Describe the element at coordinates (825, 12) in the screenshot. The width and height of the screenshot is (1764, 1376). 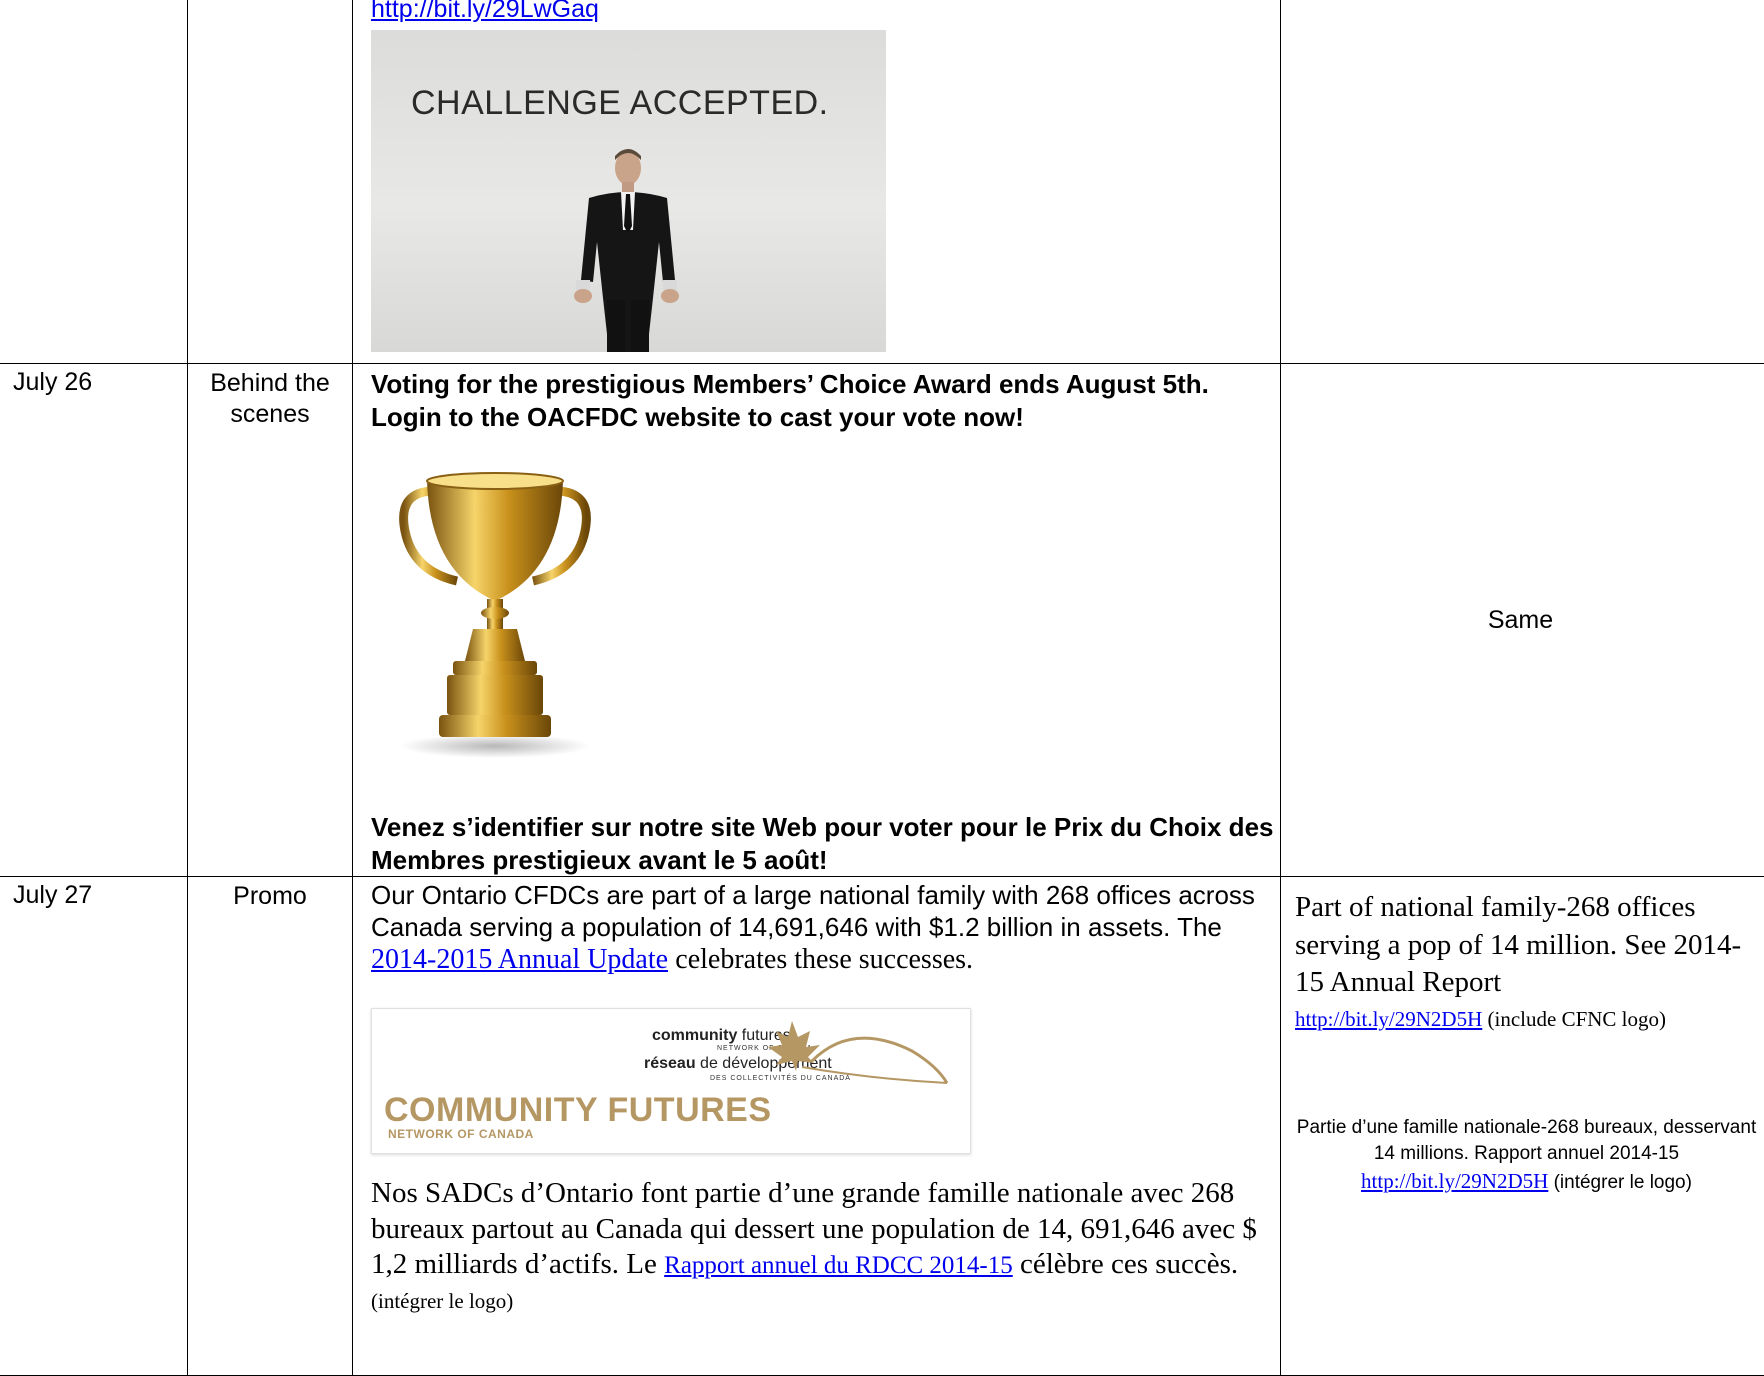
I see `bitly-link: http://bit.ly/29LwGaq` at that location.